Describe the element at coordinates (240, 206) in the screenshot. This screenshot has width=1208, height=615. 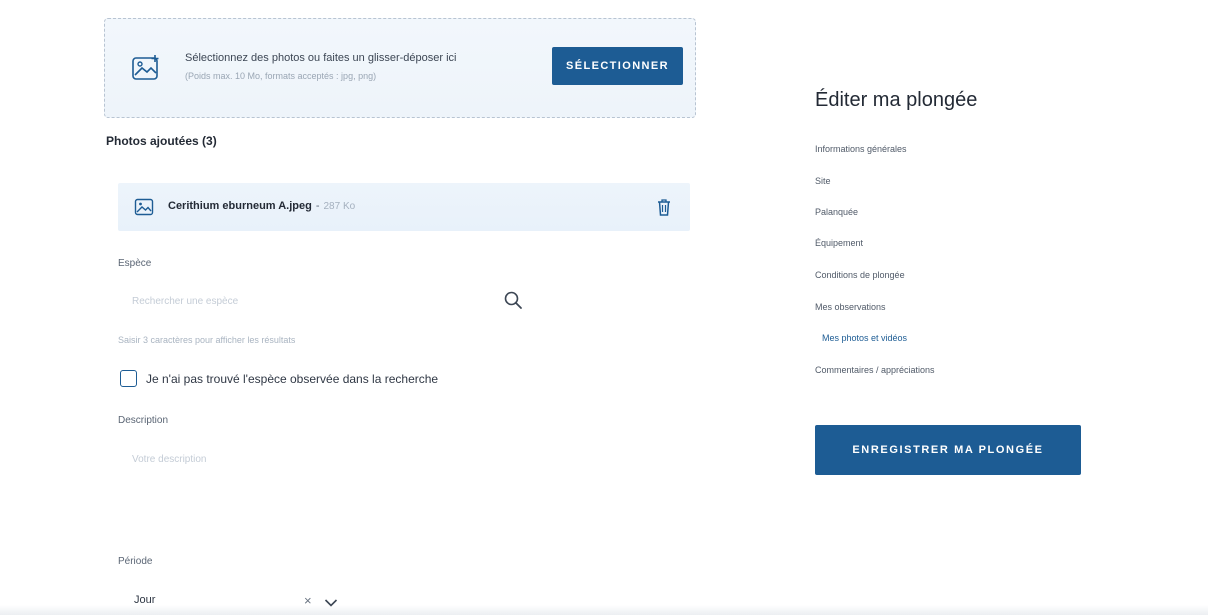
I see `photo-filename-text: Cerithium eburneum A.jpeg` at that location.